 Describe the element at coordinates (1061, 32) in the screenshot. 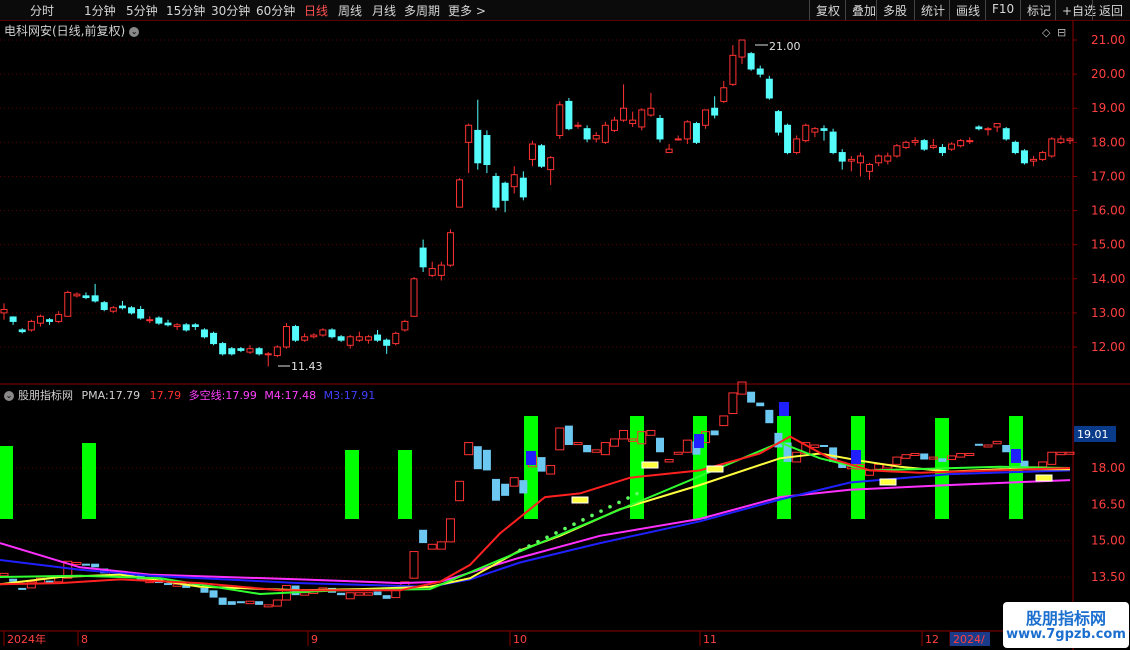

I see `collapse-icon: ⊟` at that location.